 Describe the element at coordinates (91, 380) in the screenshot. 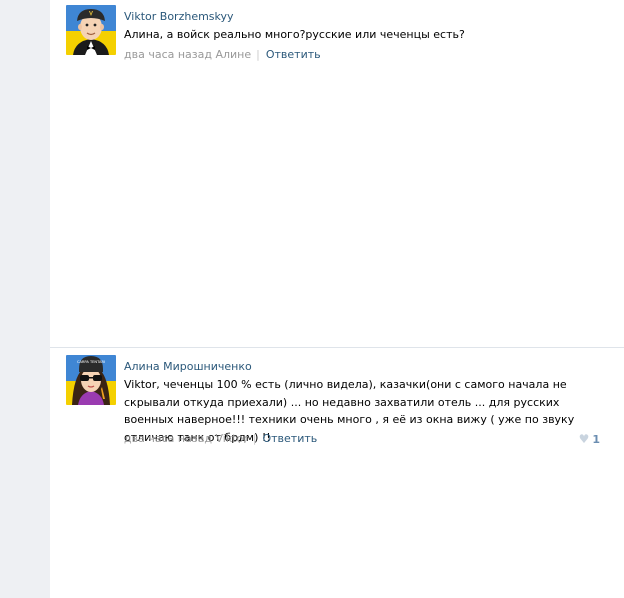

I see `avatar: CARPA TENTARI` at that location.